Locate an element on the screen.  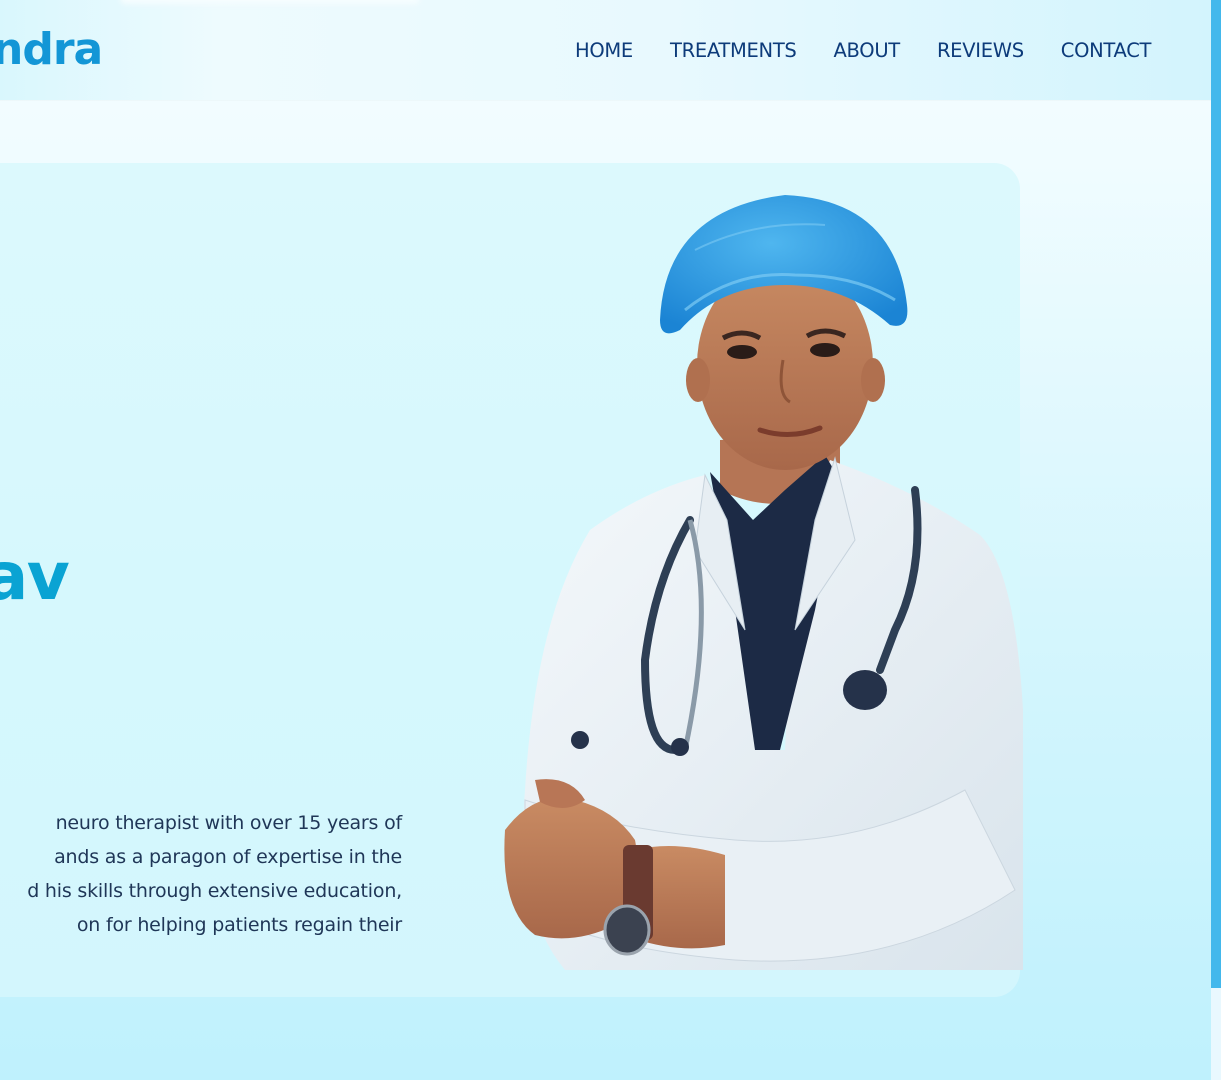
hero-description-line: ands as a paragon of expertise in the is located at coordinates (228, 857).